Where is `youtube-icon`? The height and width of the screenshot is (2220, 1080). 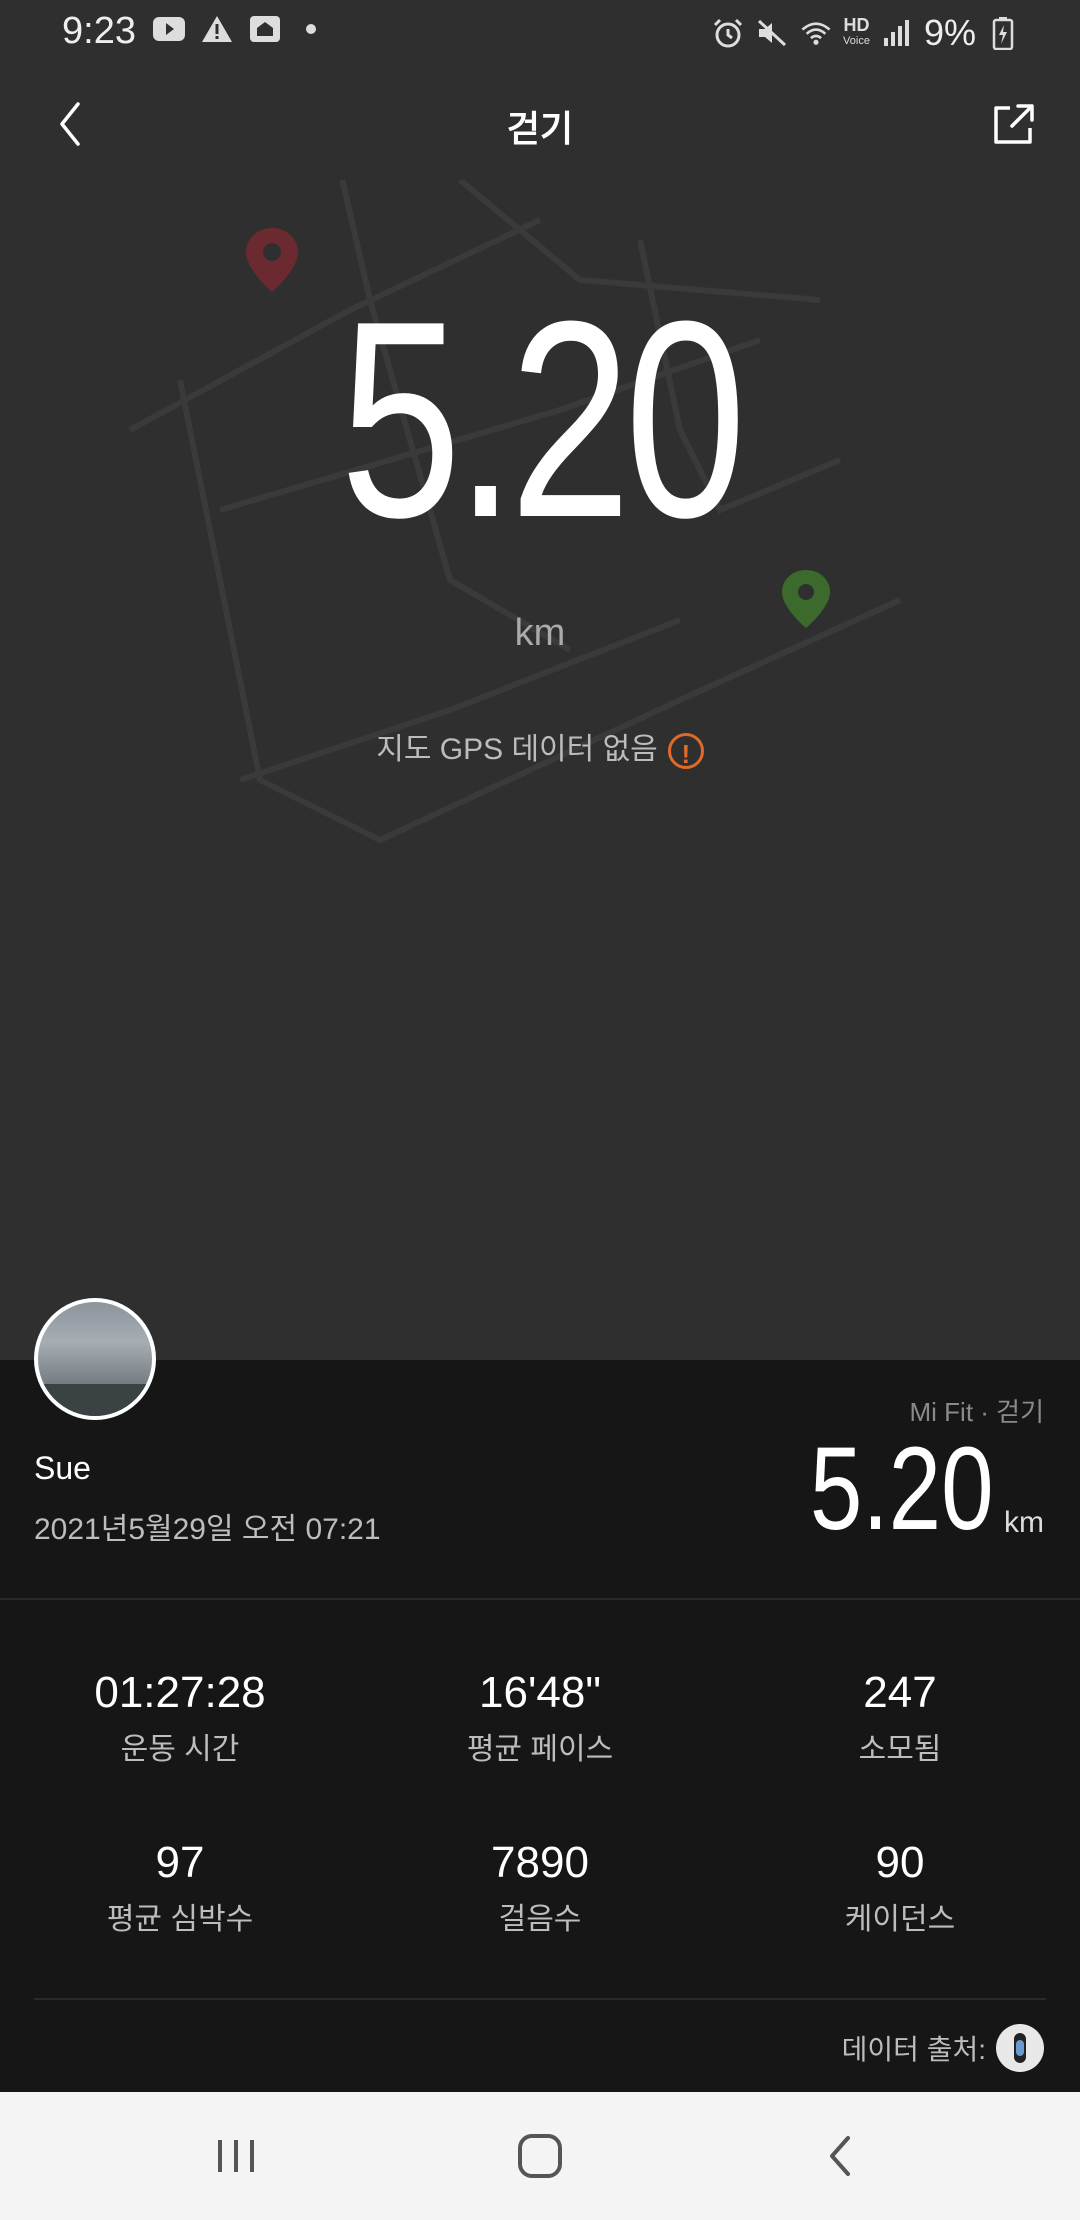
youtube-icon is located at coordinates (169, 29).